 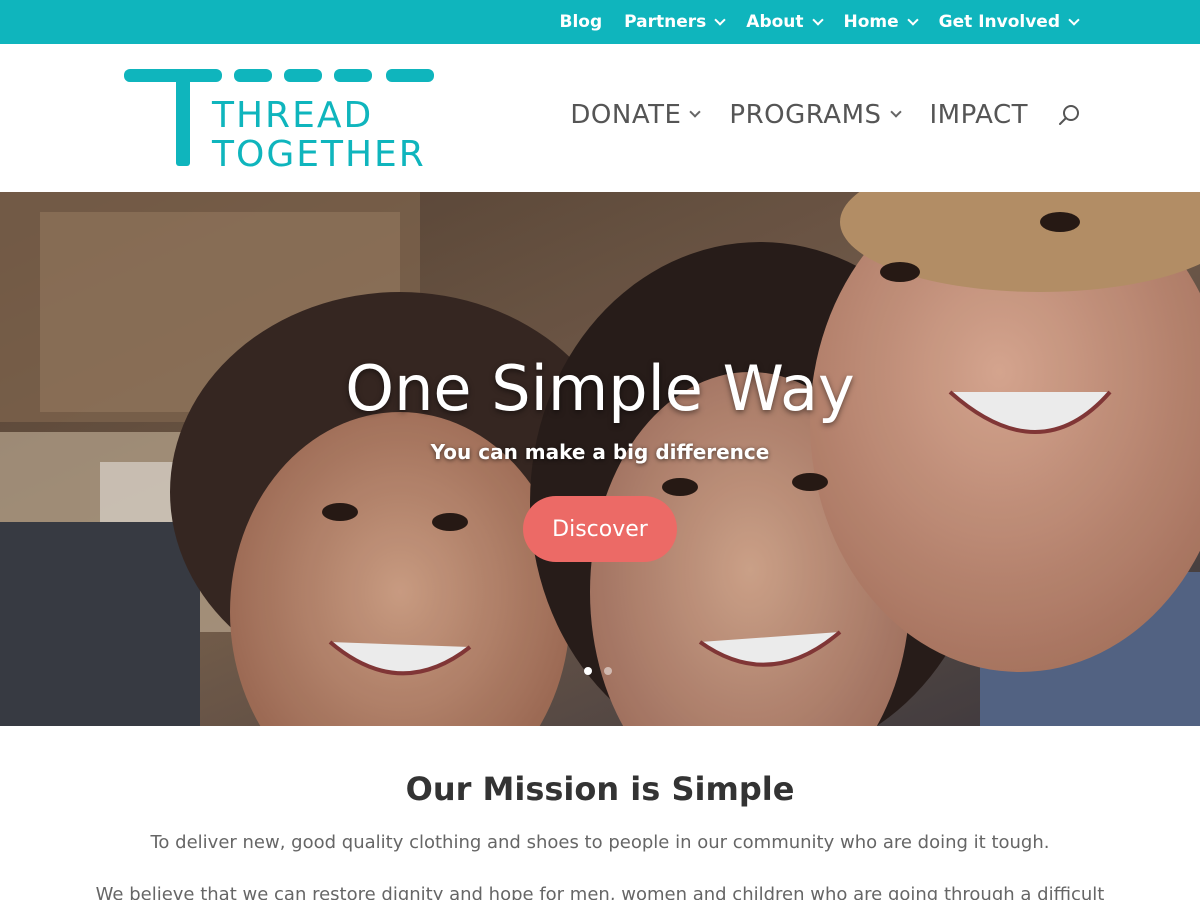 I want to click on topnav-item-partners: Partners, so click(x=675, y=22).